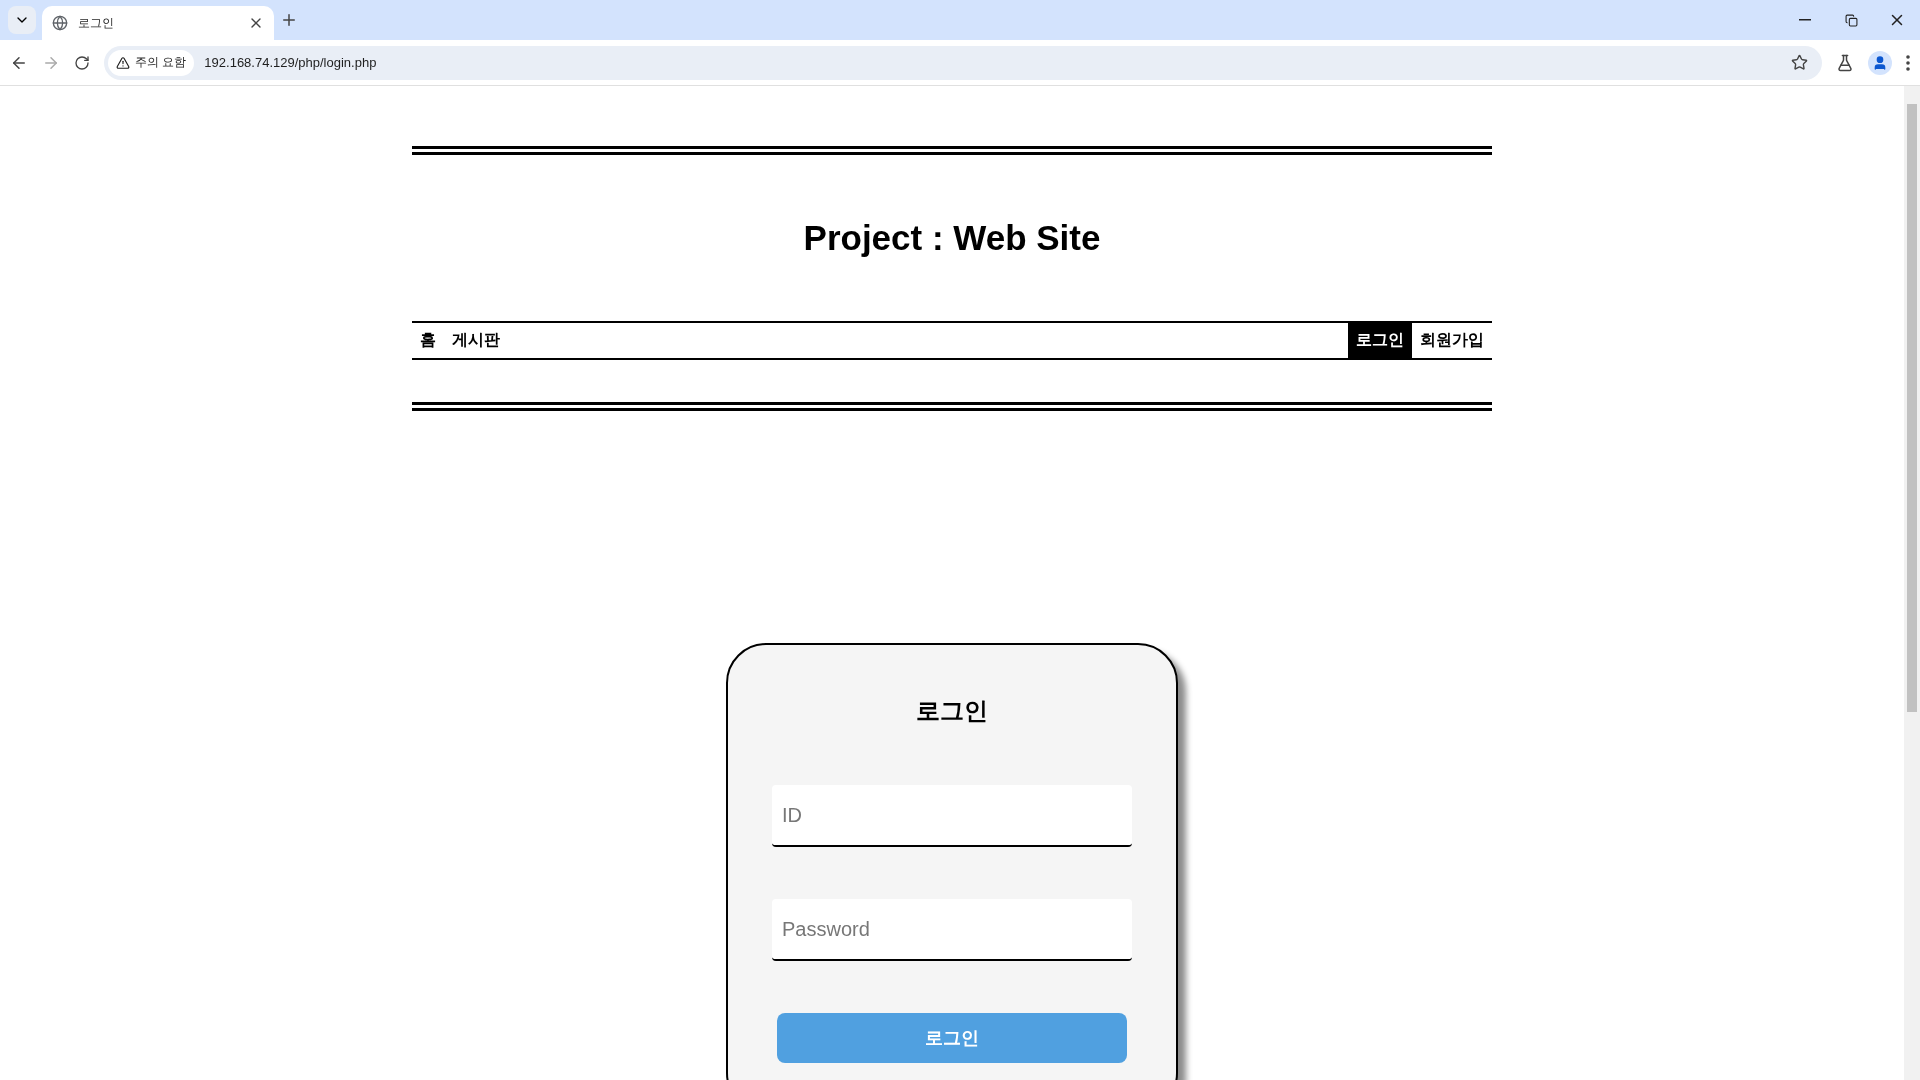 This screenshot has height=1080, width=1920. What do you see at coordinates (60, 23) in the screenshot?
I see `globe-icon` at bounding box center [60, 23].